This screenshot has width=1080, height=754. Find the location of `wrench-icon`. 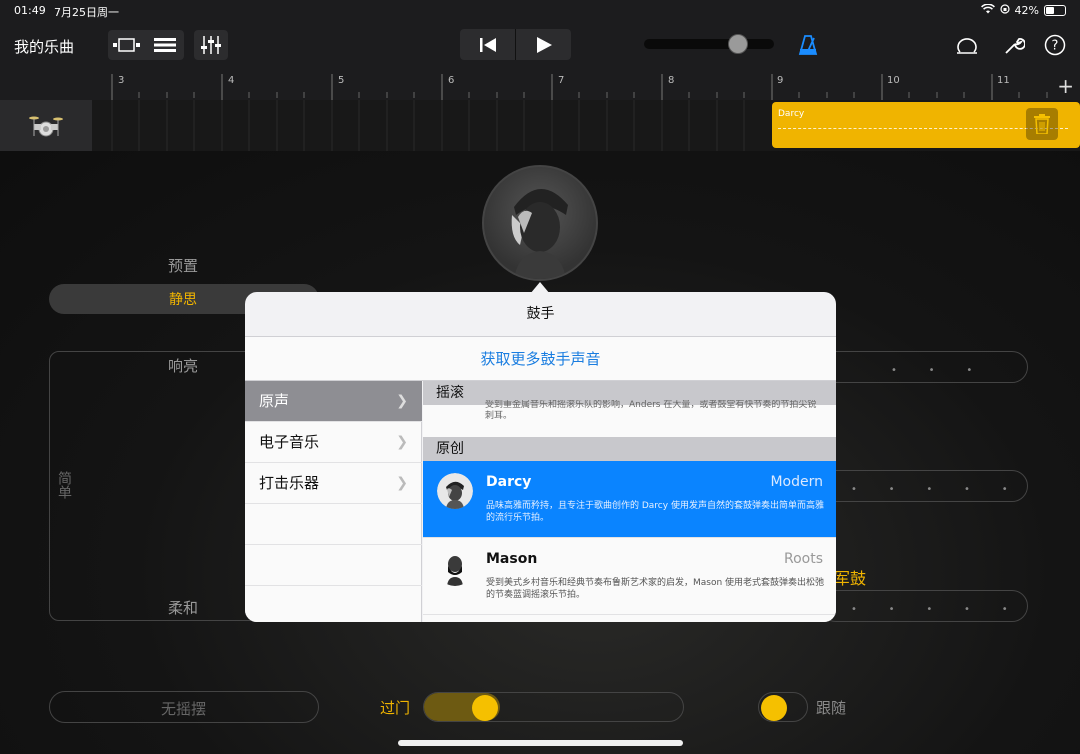

wrench-icon is located at coordinates (1015, 46).